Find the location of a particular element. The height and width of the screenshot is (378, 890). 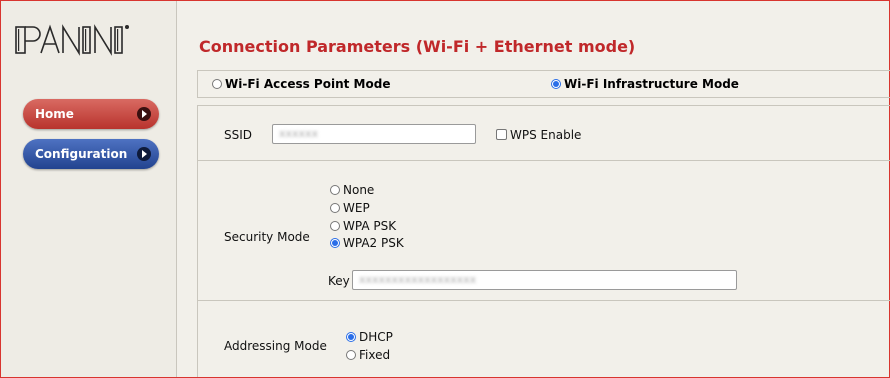

security-none-radio is located at coordinates (335, 190).